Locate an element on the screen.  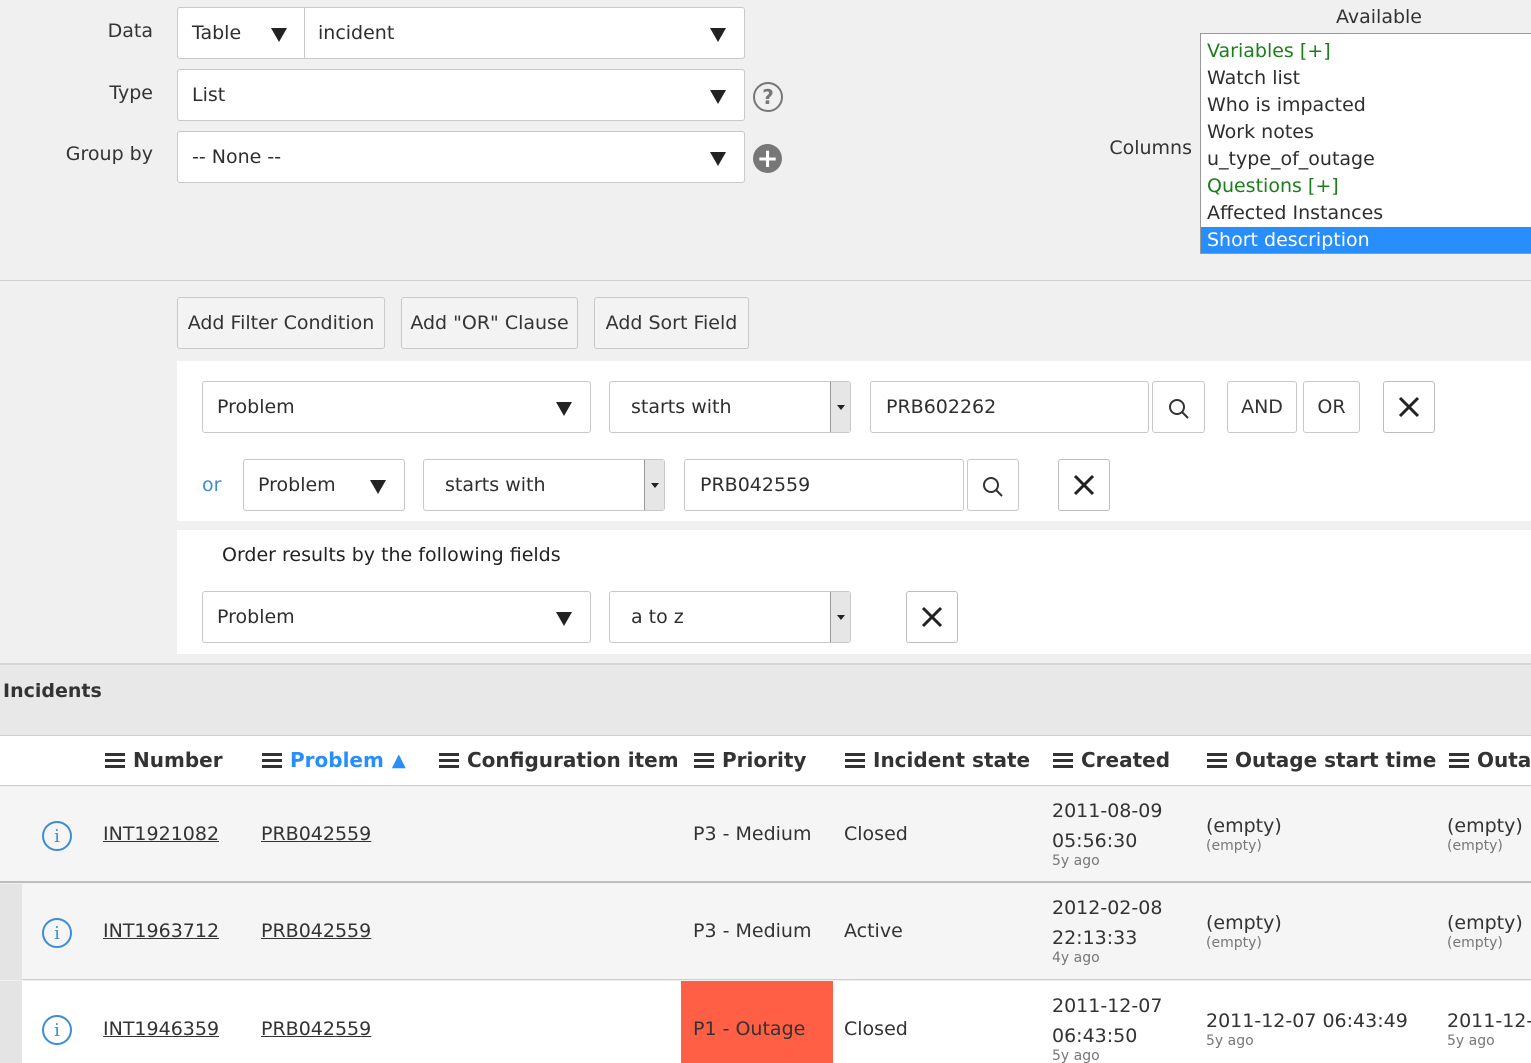
column-header-label: Outage start time is located at coordinates (1336, 760).